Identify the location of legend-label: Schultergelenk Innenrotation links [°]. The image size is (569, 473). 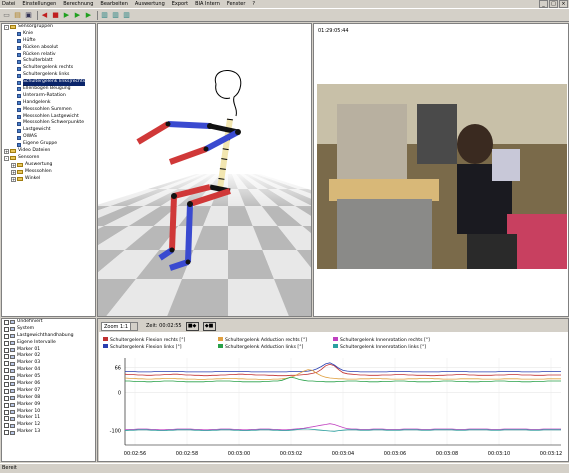
(383, 347).